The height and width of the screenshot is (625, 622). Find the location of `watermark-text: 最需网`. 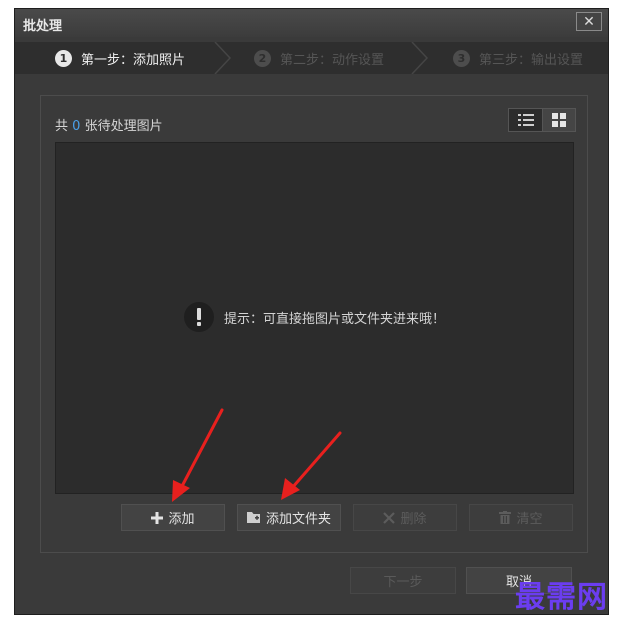

watermark-text: 最需网 is located at coordinates (561, 597).